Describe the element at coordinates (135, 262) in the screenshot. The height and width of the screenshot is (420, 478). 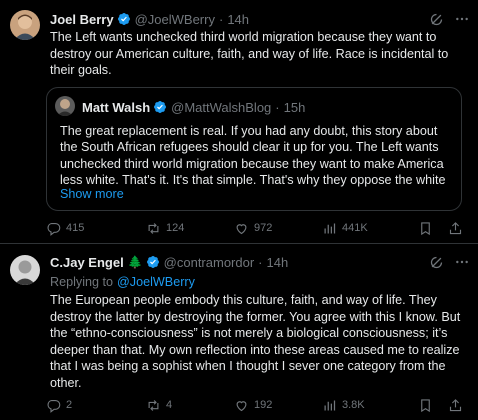
I see `author-emoji: 🌲` at that location.